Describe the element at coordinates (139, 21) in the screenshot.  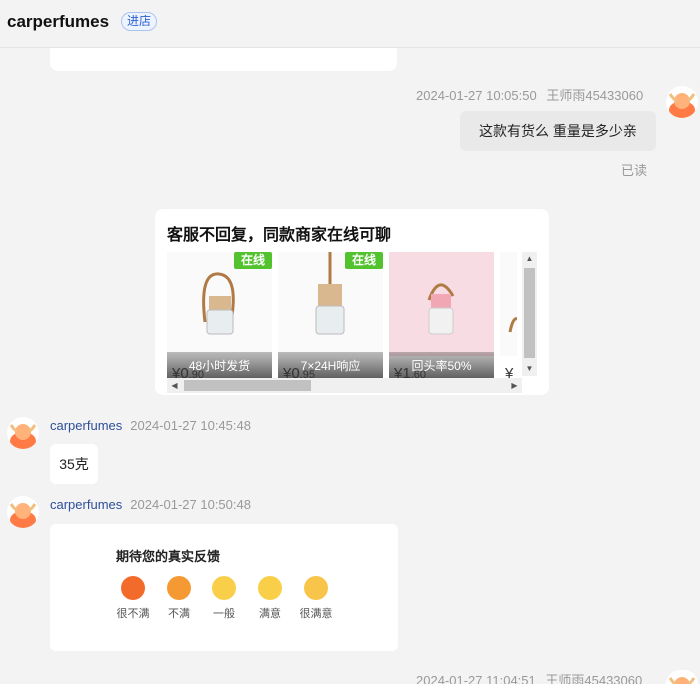
I see `enter-shop-button: 进店` at that location.